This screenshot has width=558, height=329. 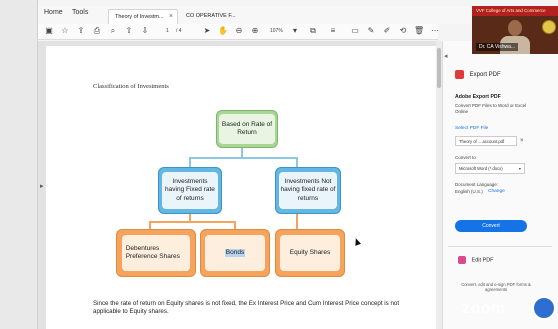 I want to click on comment-icon: ▭, so click(x=355, y=31).